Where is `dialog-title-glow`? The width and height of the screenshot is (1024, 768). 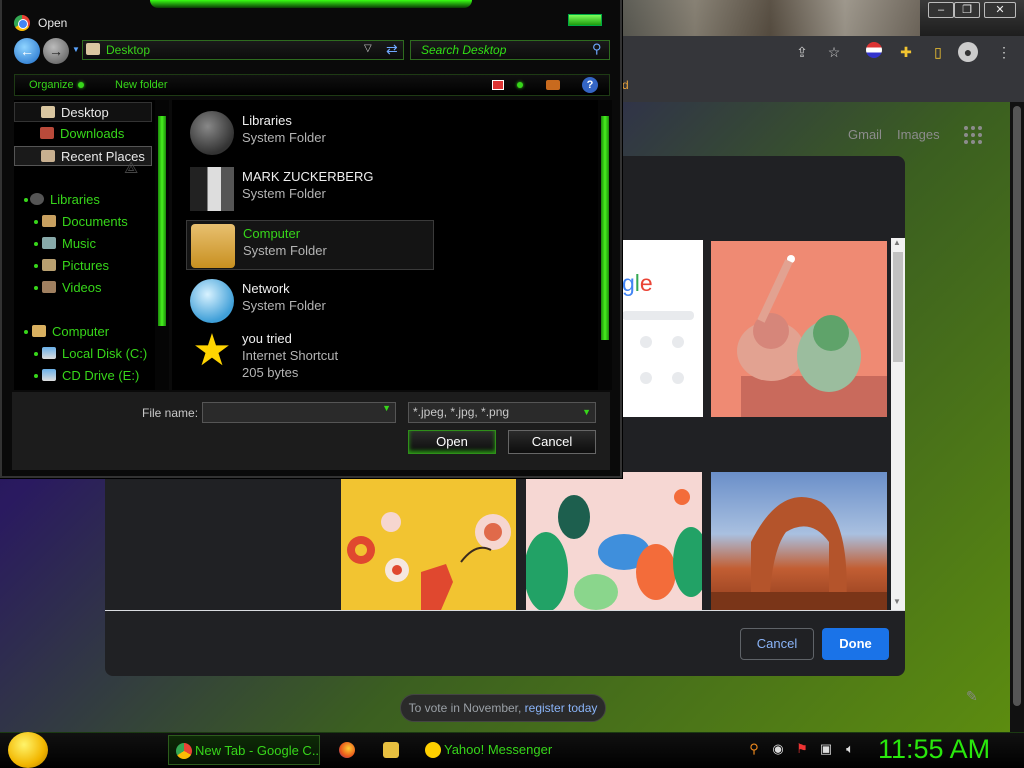 dialog-title-glow is located at coordinates (311, 4).